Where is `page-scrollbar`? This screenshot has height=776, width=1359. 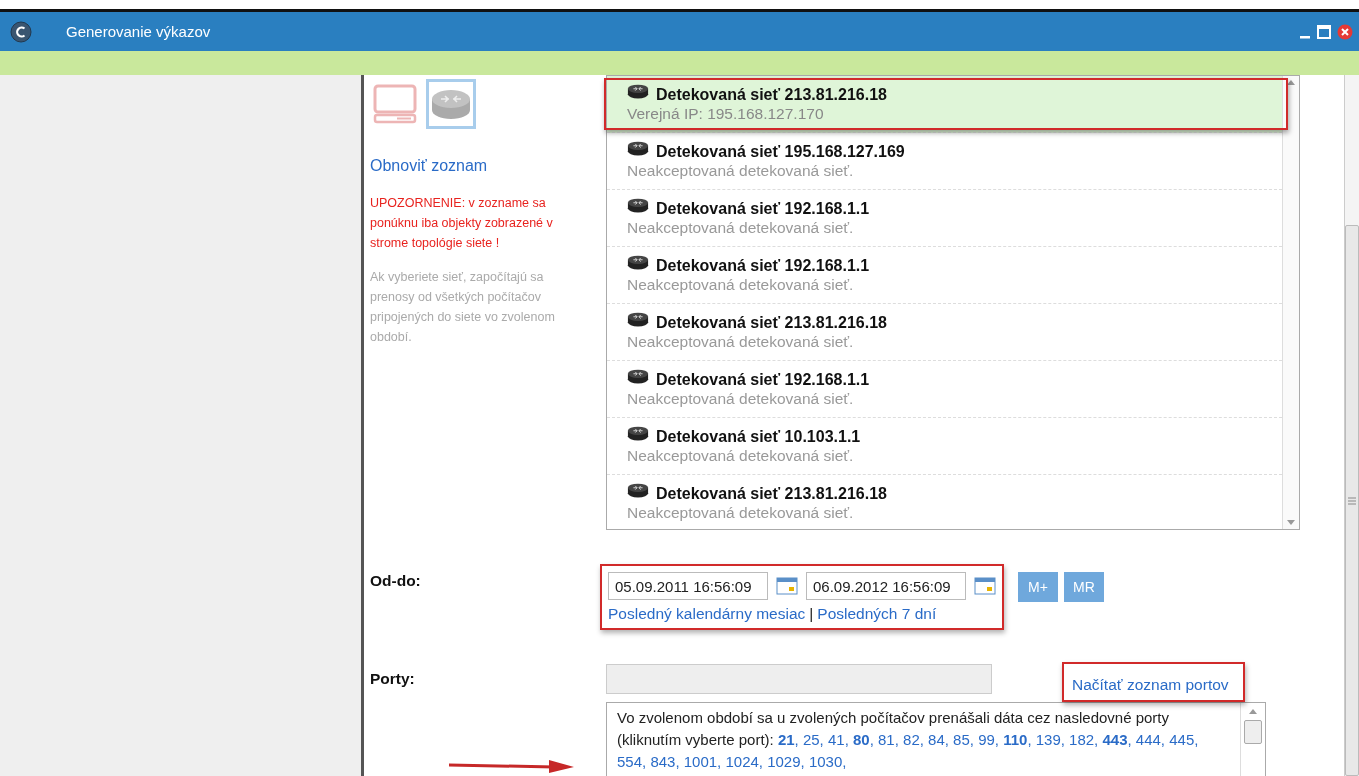 page-scrollbar is located at coordinates (1351, 425).